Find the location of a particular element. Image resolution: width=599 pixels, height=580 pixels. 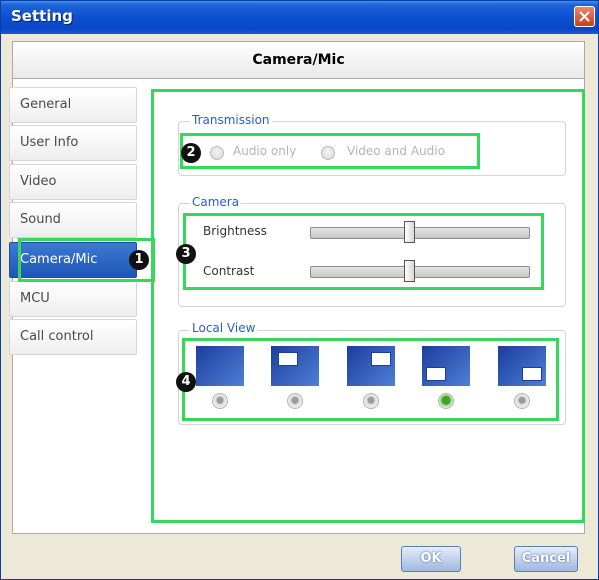

local-view-top-left-icon is located at coordinates (295, 366).